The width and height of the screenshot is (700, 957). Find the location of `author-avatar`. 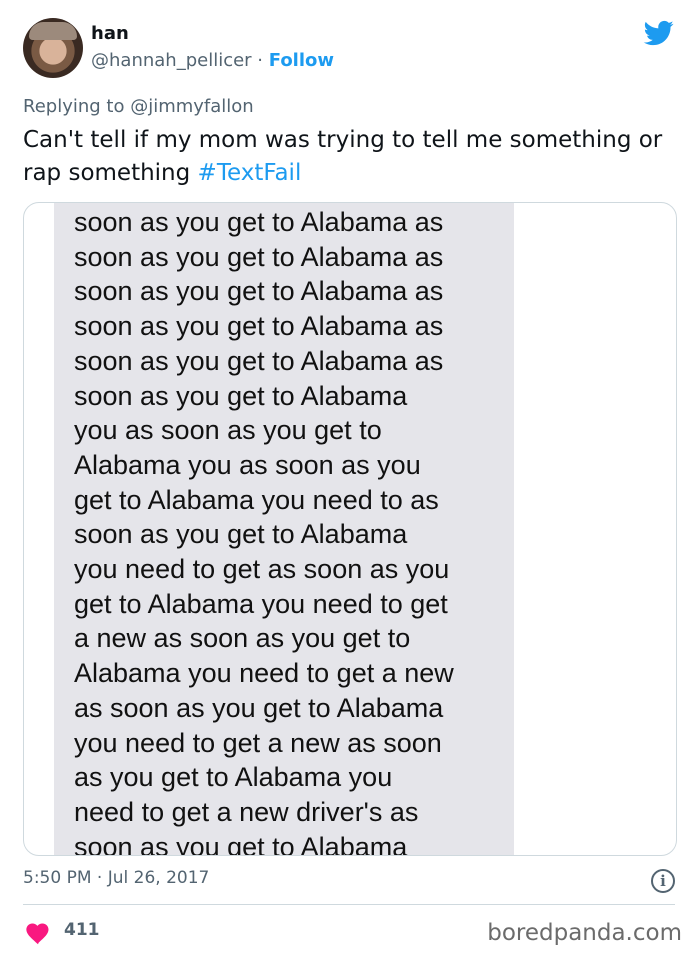

author-avatar is located at coordinates (53, 48).